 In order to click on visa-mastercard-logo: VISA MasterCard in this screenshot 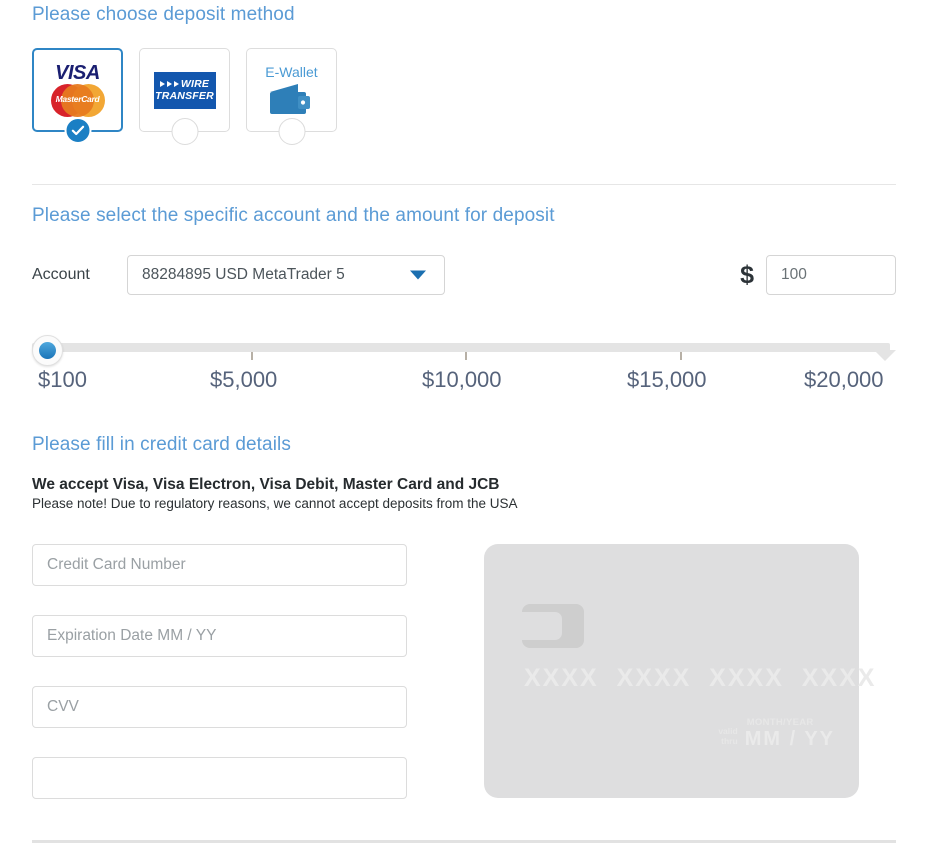, I will do `click(78, 90)`.